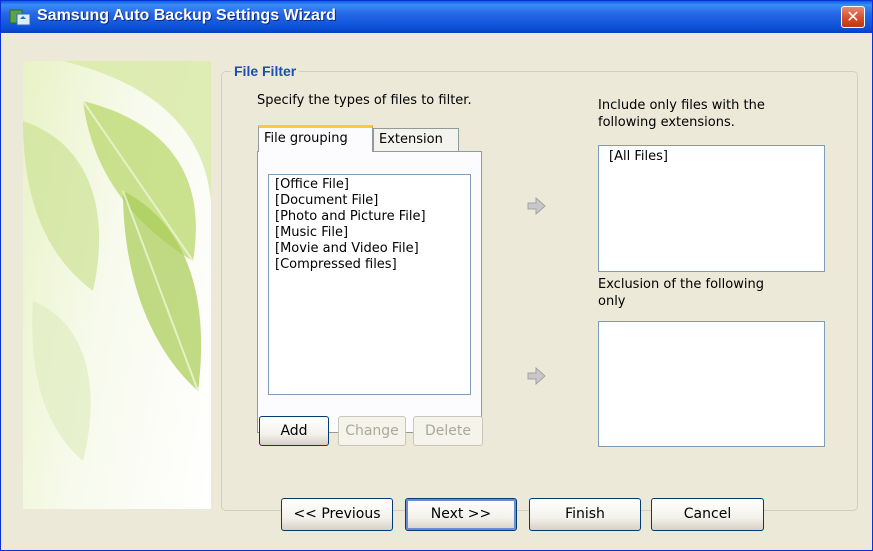  Describe the element at coordinates (369, 233) in the screenshot. I see `list-item: [Music File]` at that location.